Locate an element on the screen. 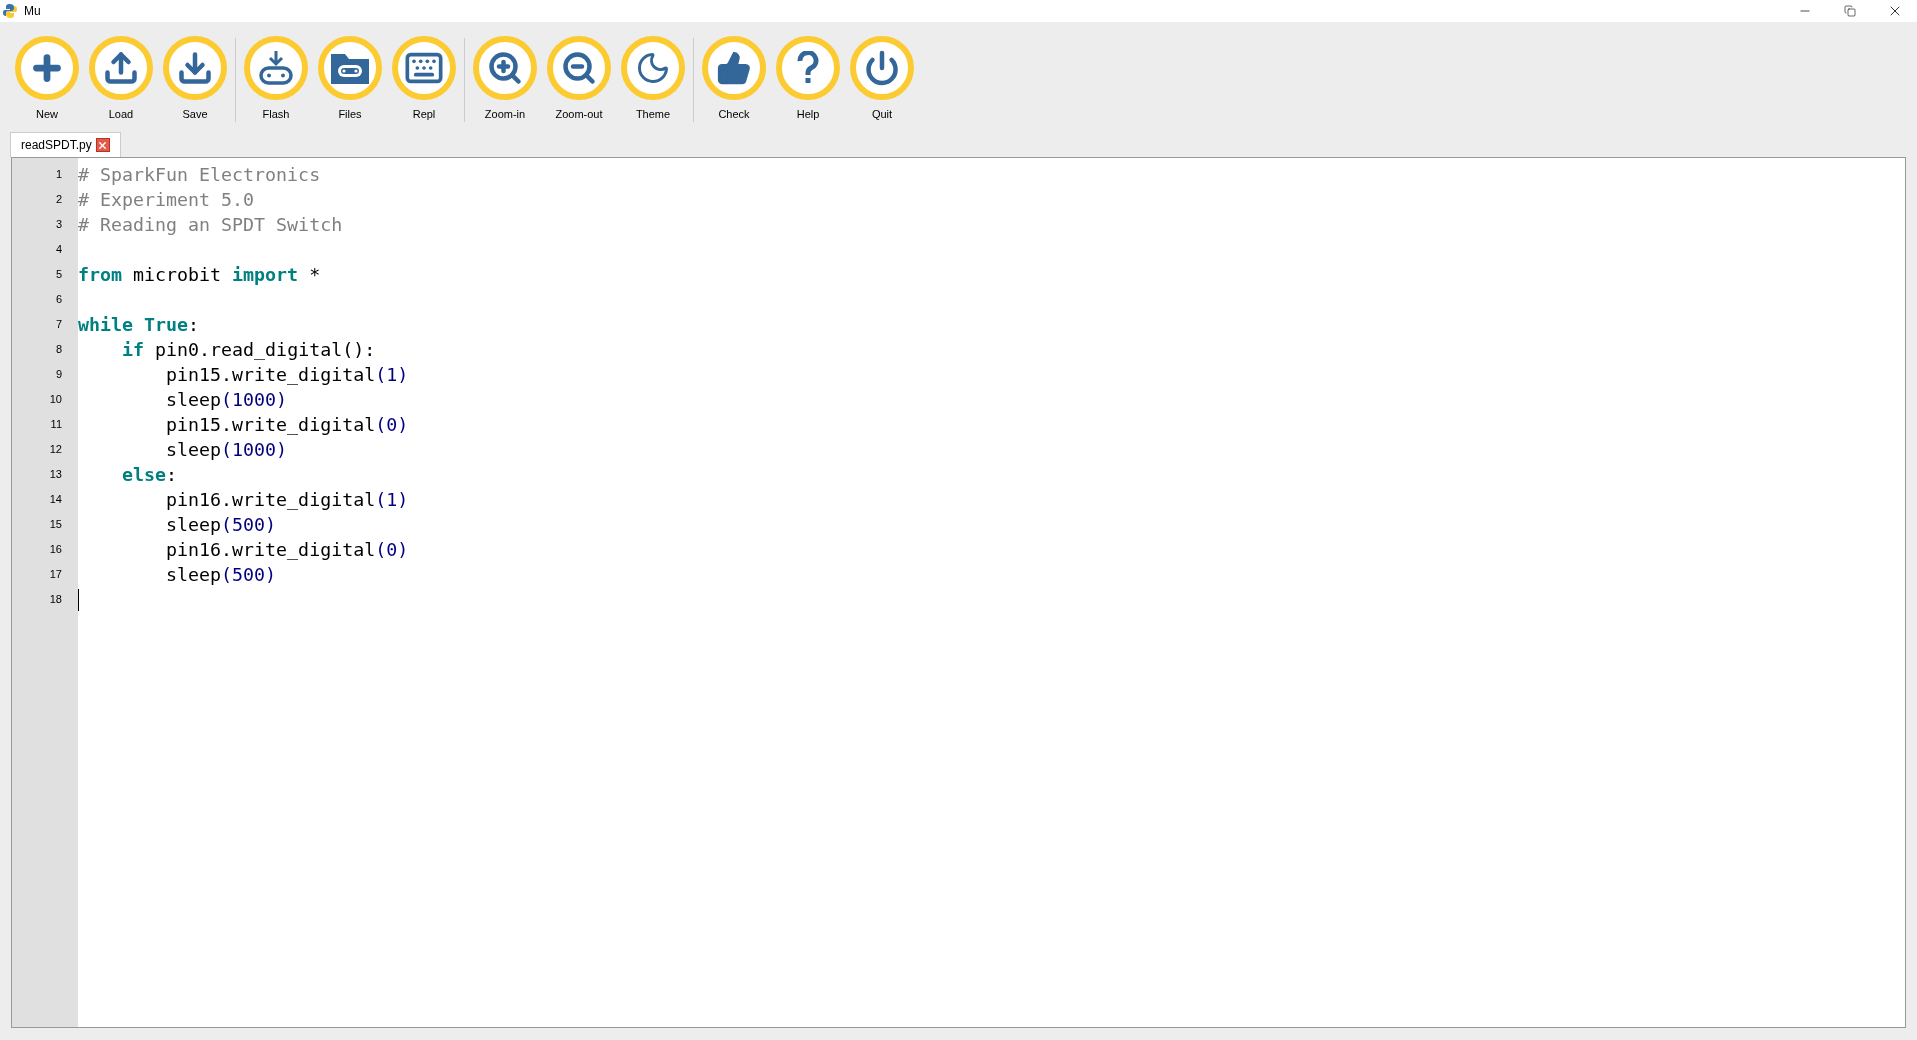 The height and width of the screenshot is (1040, 1917). line-number: 6 is located at coordinates (58, 300).